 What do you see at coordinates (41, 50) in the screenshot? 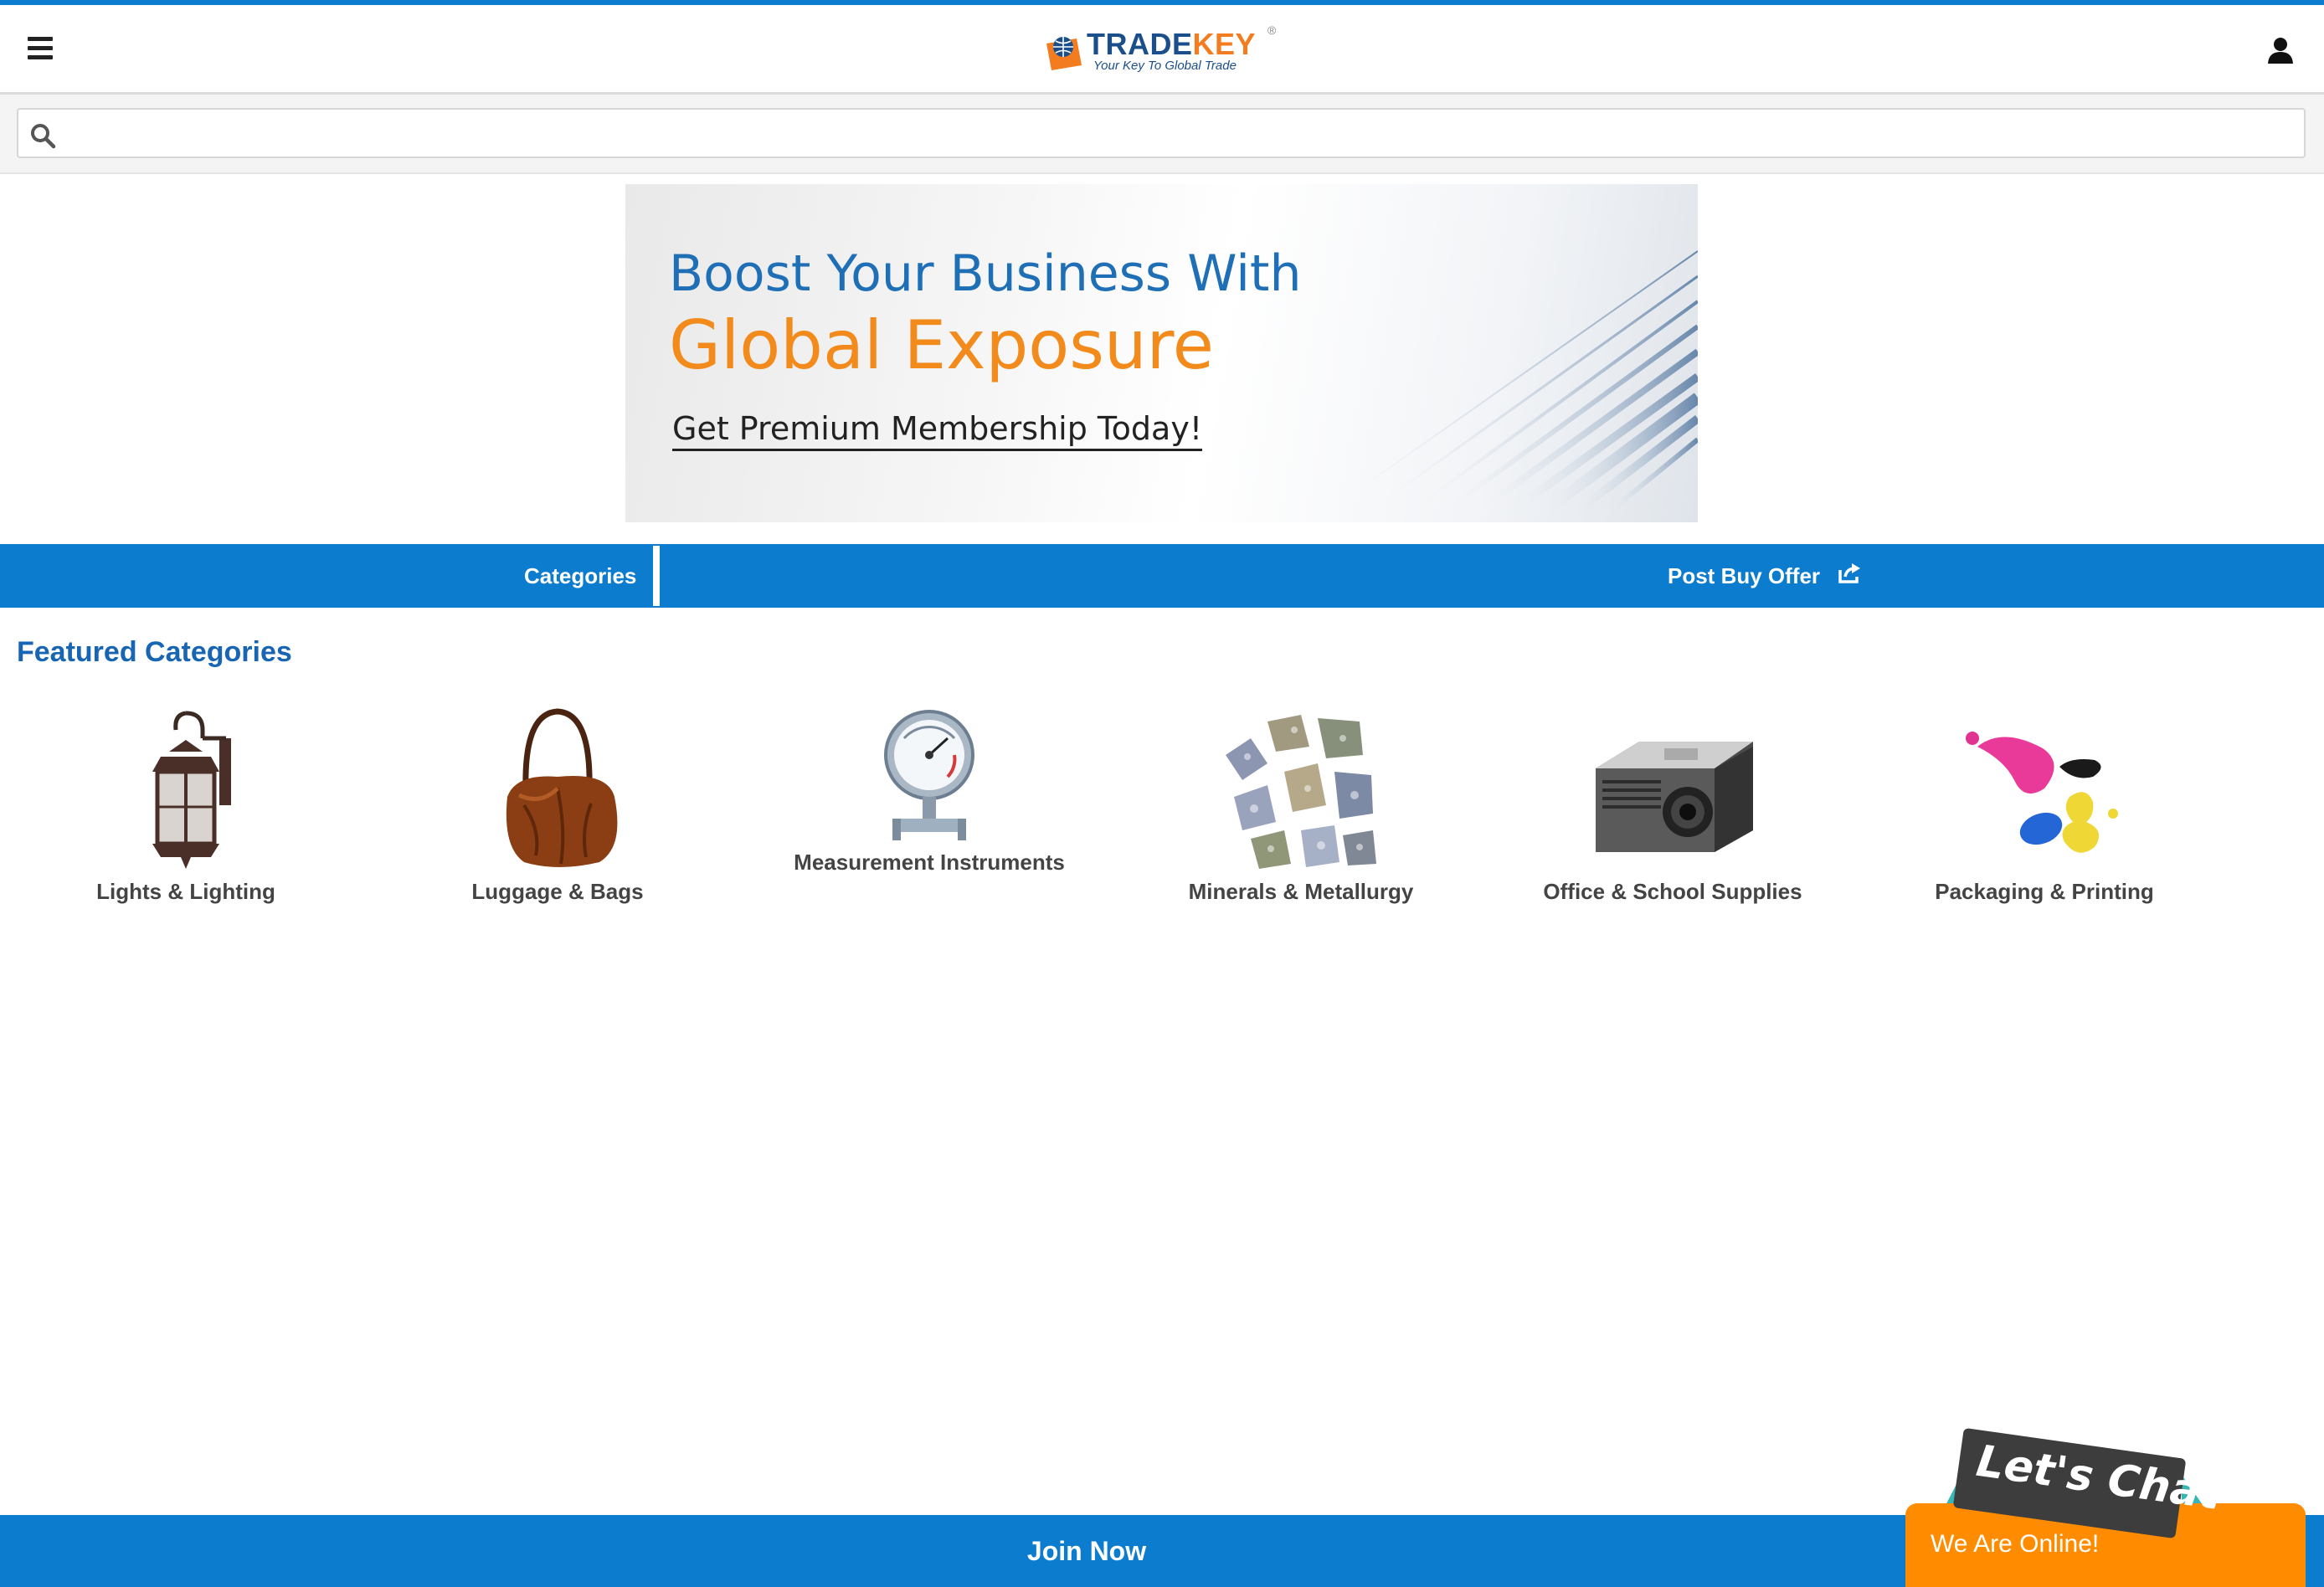
I see `hamburger-icon` at bounding box center [41, 50].